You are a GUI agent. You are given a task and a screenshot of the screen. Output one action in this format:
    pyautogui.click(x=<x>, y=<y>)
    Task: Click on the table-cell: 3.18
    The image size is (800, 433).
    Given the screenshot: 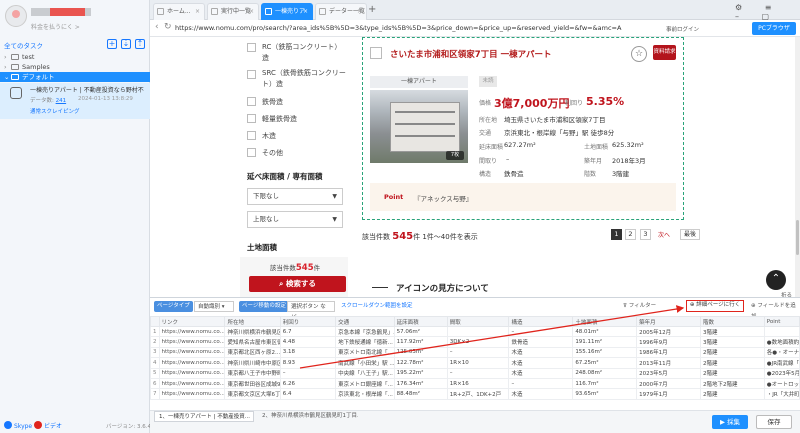 What is the action you would take?
    pyautogui.click(x=308, y=352)
    